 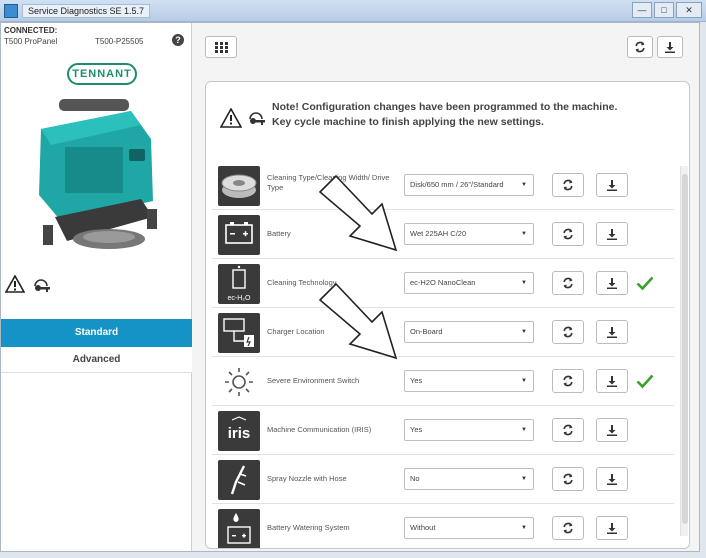 I want to click on close-button: ✕, so click(x=689, y=10).